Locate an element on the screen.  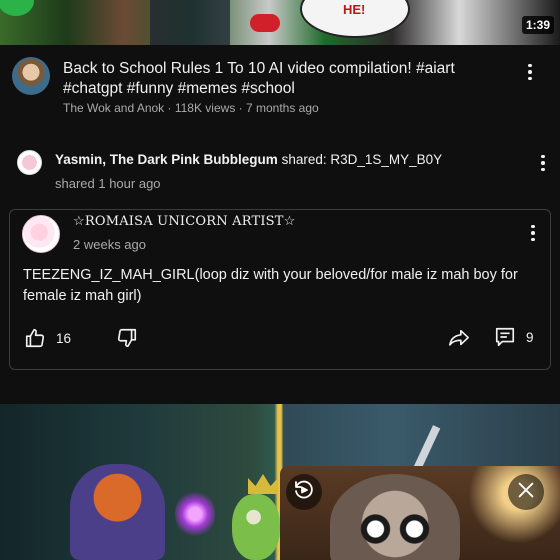
like-button: 16 is located at coordinates (47, 338).